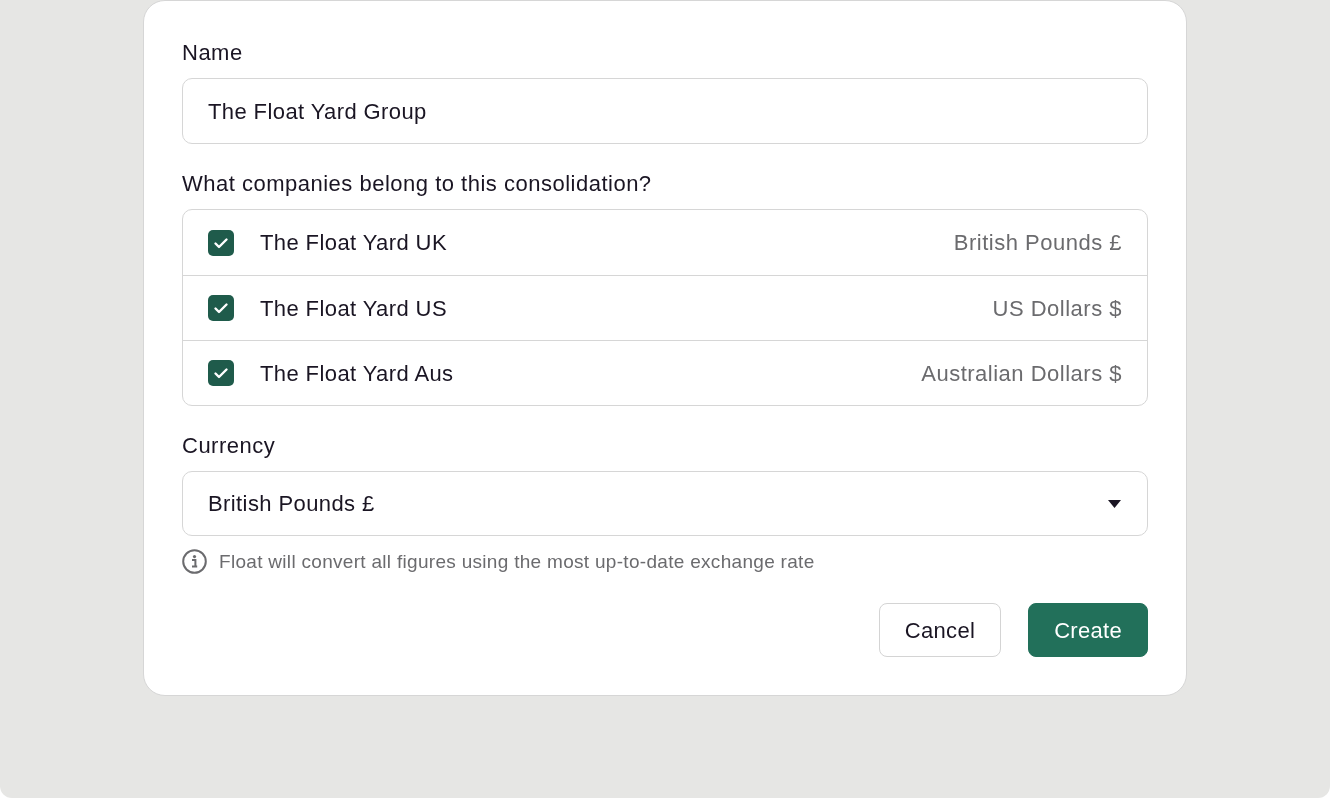  Describe the element at coordinates (353, 308) in the screenshot. I see `company-name: The Float Yard US` at that location.